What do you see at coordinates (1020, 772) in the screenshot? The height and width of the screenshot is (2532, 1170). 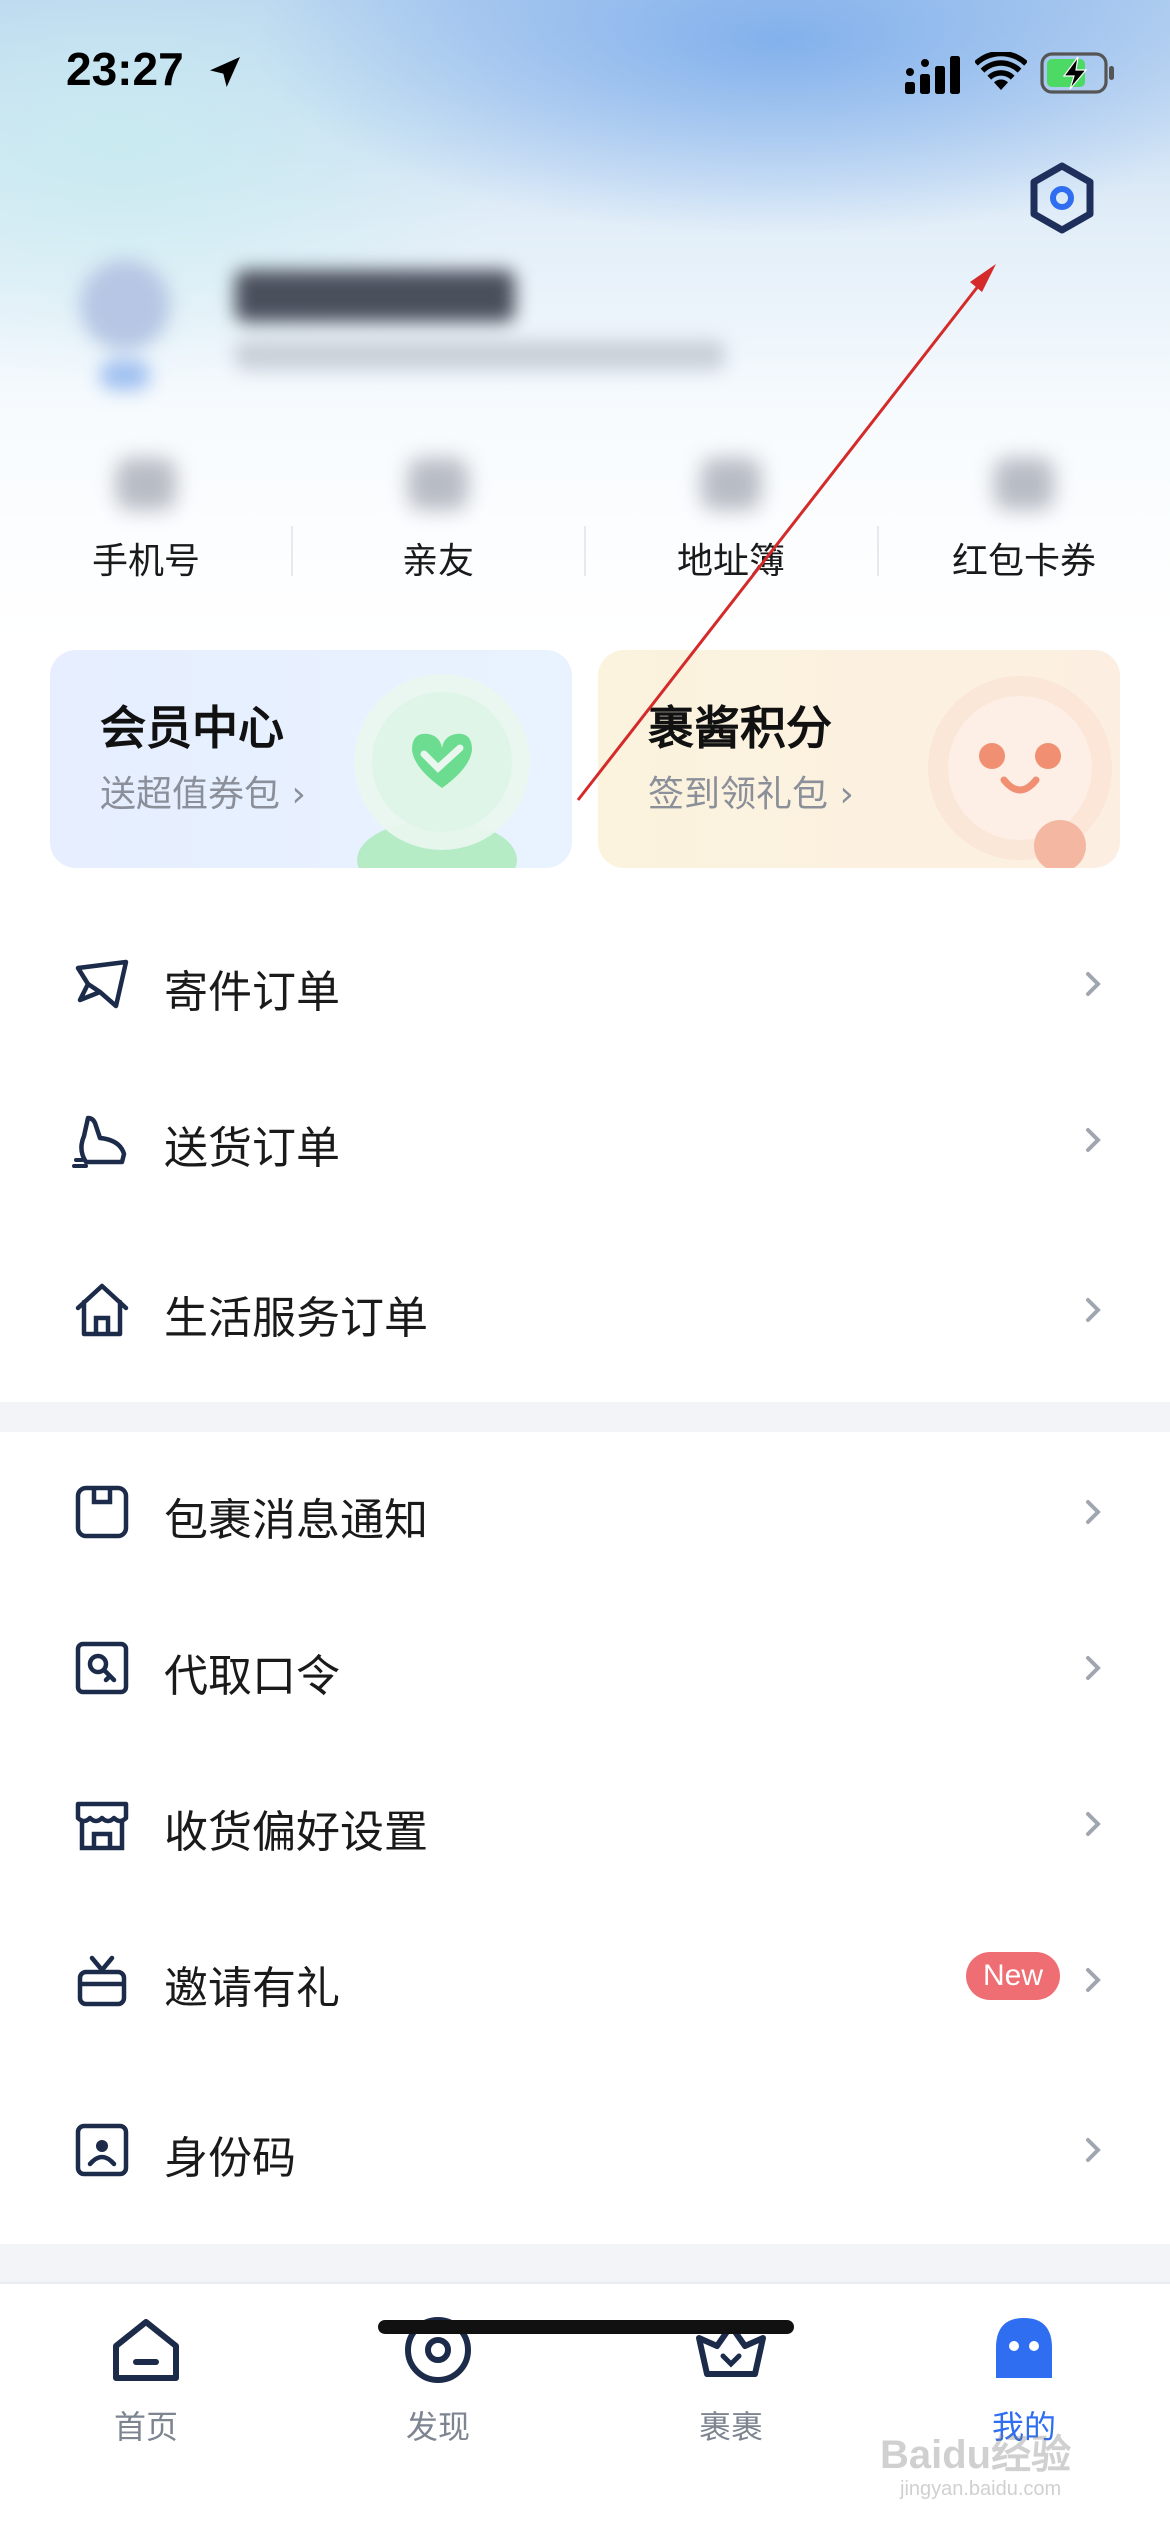 I see `points-mascot-illustration` at bounding box center [1020, 772].